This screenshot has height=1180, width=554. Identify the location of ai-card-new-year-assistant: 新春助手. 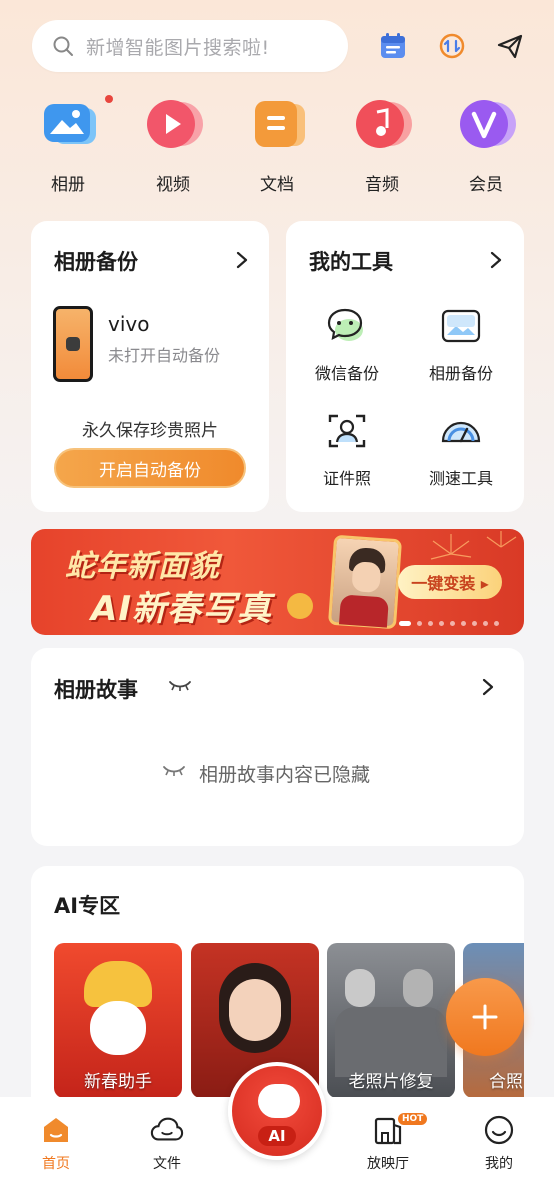
(118, 1020).